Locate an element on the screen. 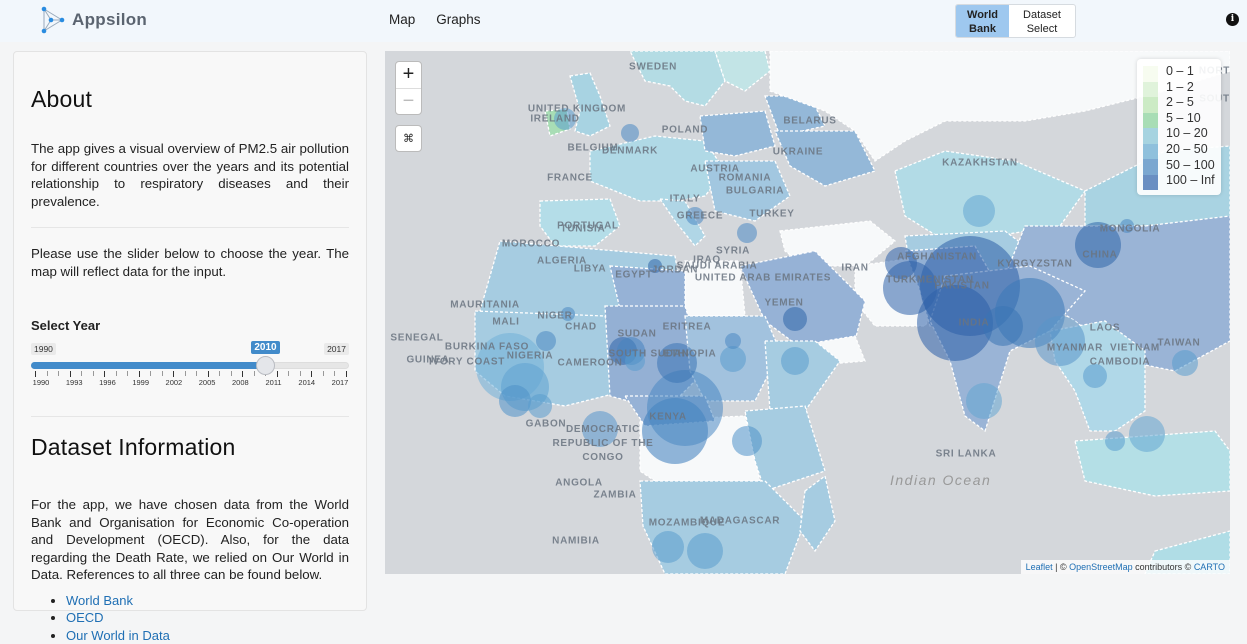 This screenshot has width=1247, height=644. attribution-sep: | © is located at coordinates (1061, 567).